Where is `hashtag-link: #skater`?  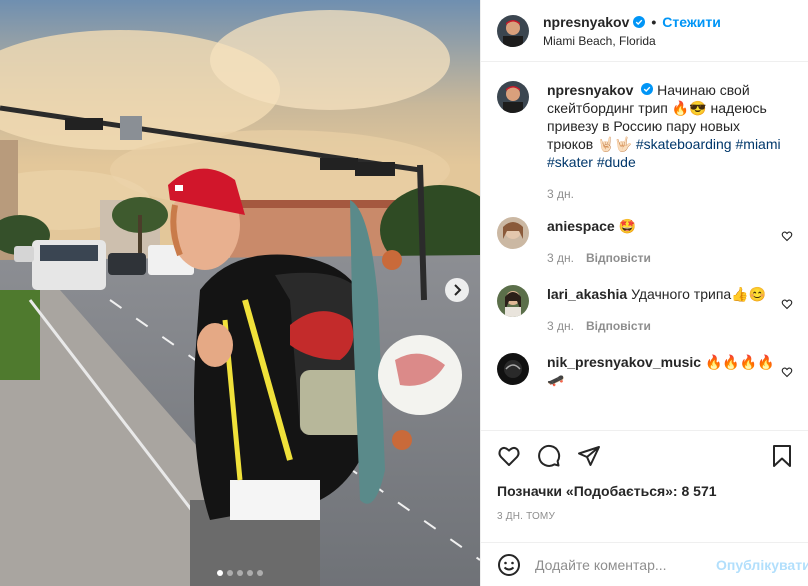
hashtag-link: #skater is located at coordinates (570, 162).